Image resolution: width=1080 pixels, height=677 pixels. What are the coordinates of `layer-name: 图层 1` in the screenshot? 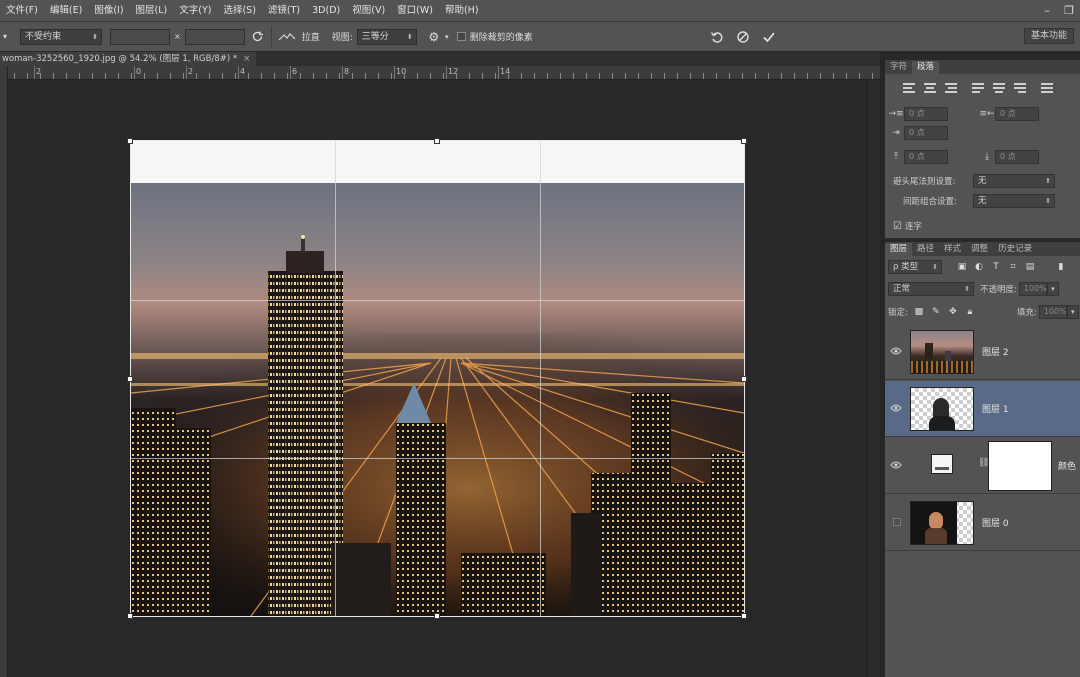 It's located at (995, 408).